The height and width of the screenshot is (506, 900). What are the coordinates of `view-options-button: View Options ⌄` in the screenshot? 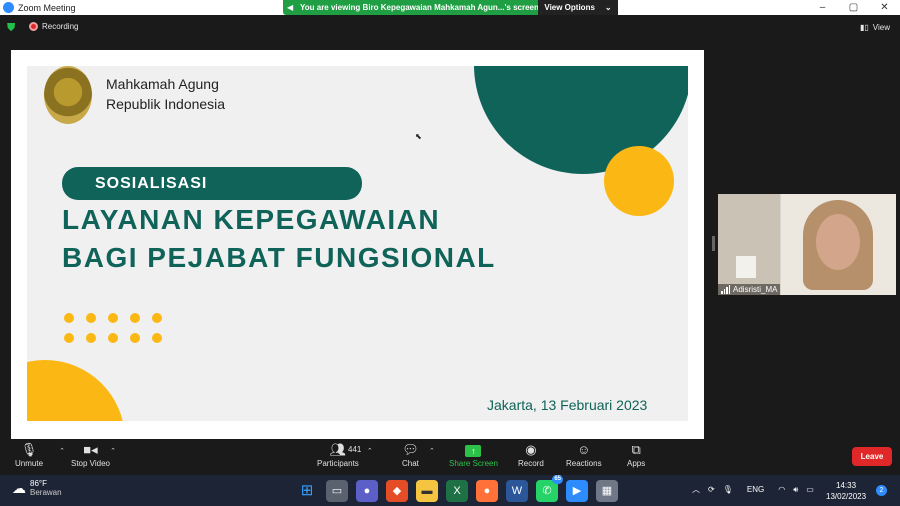 It's located at (578, 7).